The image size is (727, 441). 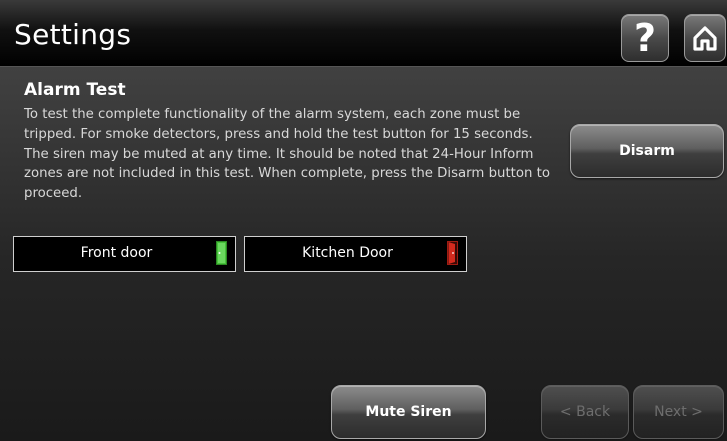 I want to click on zone-front-door: Front door, so click(x=124, y=254).